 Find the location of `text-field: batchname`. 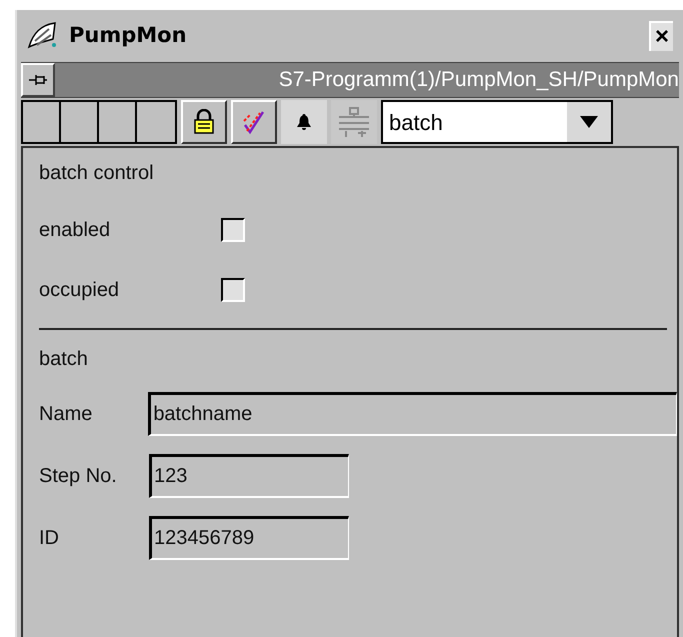

text-field: batchname is located at coordinates (412, 414).